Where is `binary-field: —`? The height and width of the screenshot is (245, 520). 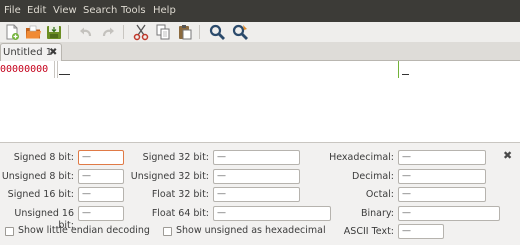
binary-field: — is located at coordinates (449, 213).